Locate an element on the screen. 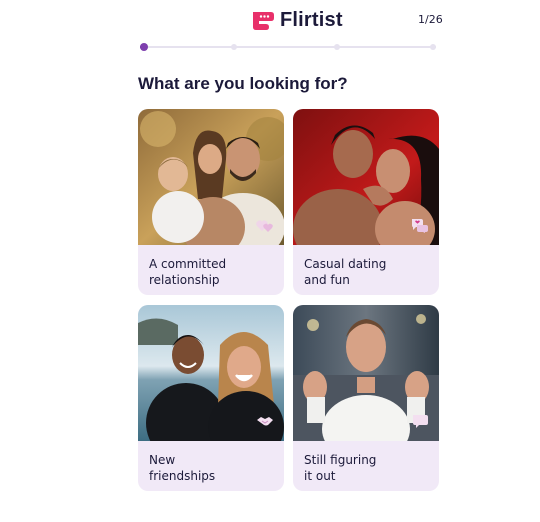  page-title: What are you looking for? is located at coordinates (243, 83).